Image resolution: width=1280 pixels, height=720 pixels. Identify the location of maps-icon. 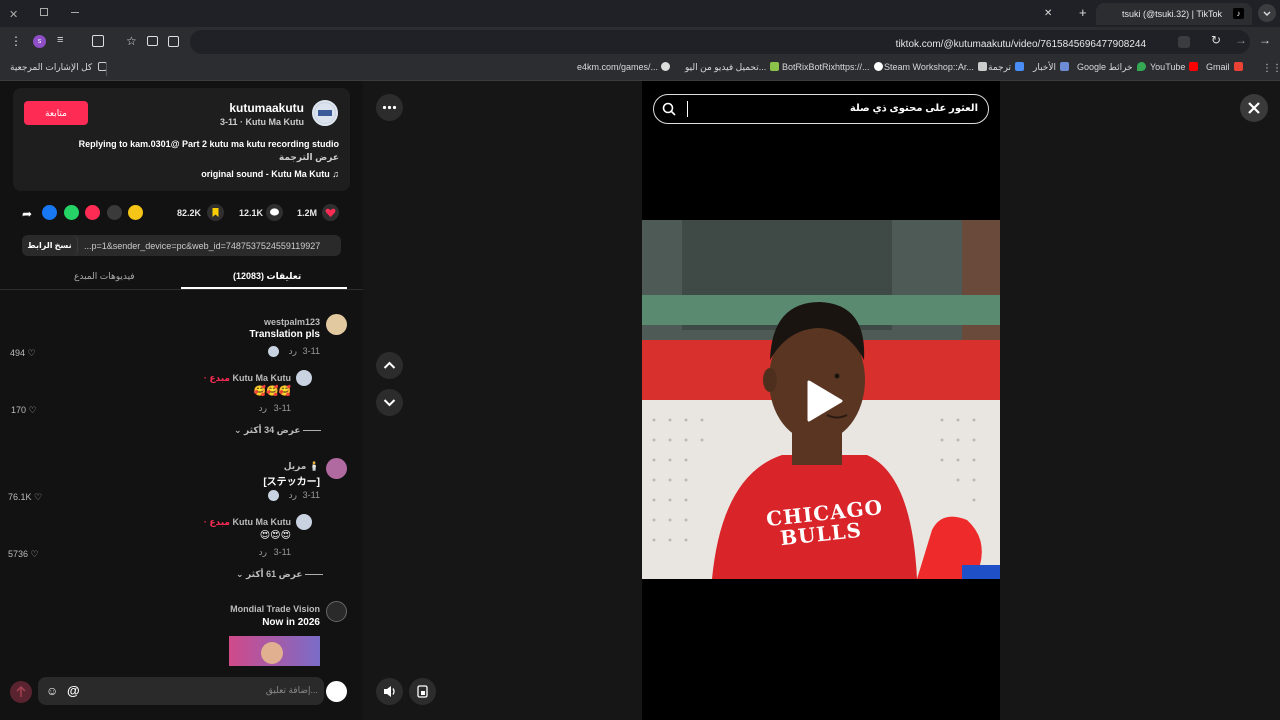
(1141, 66).